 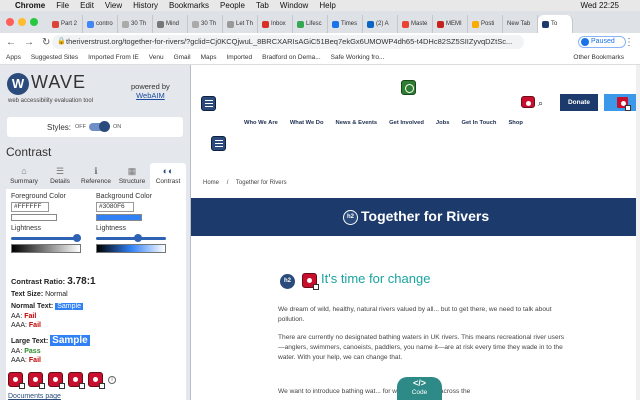 What do you see at coordinates (540, 103) in the screenshot?
I see `search-icon: ⌕` at bounding box center [540, 103].